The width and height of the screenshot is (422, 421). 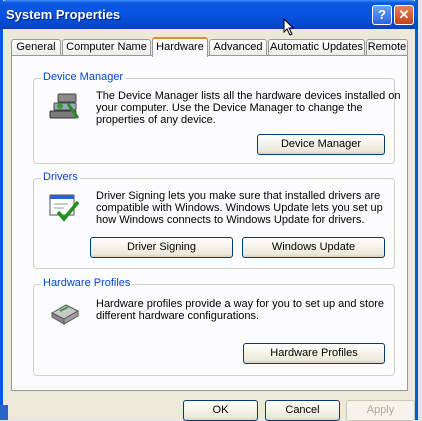 What do you see at coordinates (36, 47) in the screenshot?
I see `tab-general: General` at bounding box center [36, 47].